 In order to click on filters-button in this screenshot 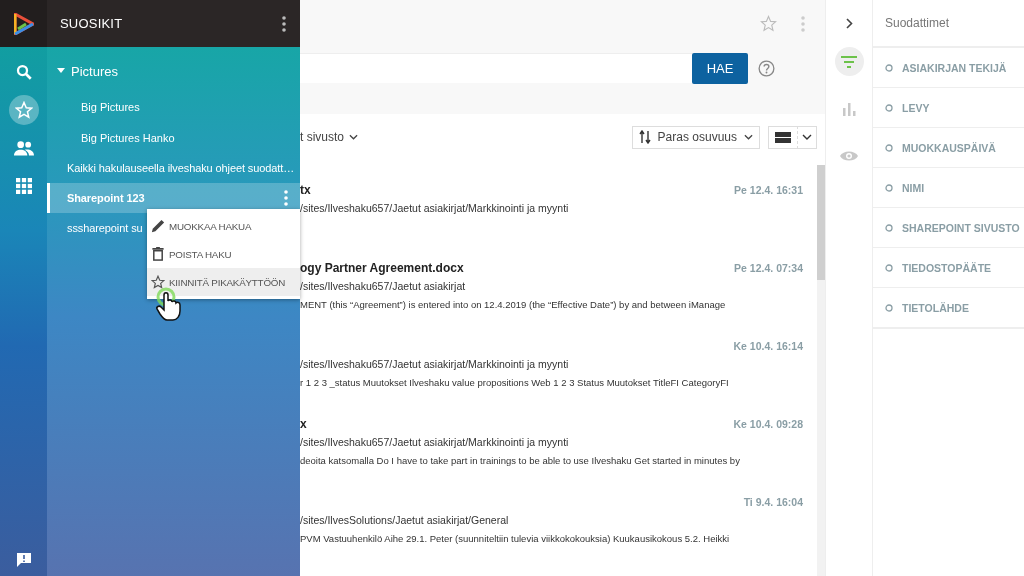, I will do `click(849, 61)`.